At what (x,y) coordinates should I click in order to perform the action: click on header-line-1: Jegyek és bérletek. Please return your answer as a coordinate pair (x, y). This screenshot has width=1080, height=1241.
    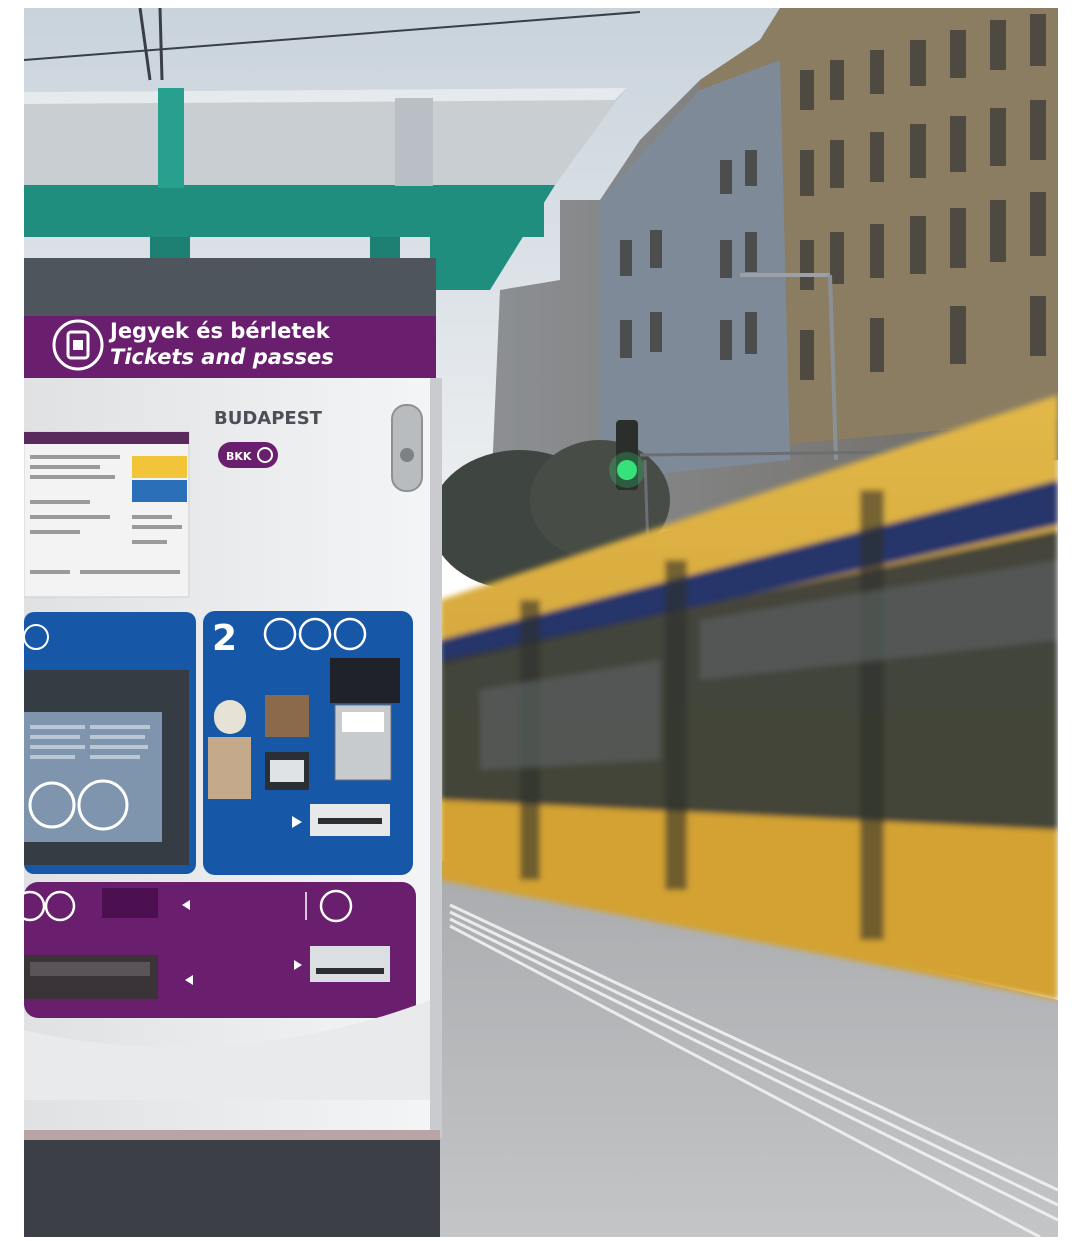
    Looking at the image, I should click on (219, 331).